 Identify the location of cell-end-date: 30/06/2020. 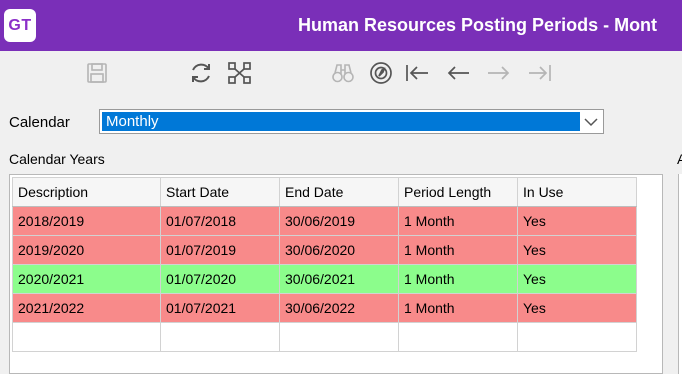
(339, 250).